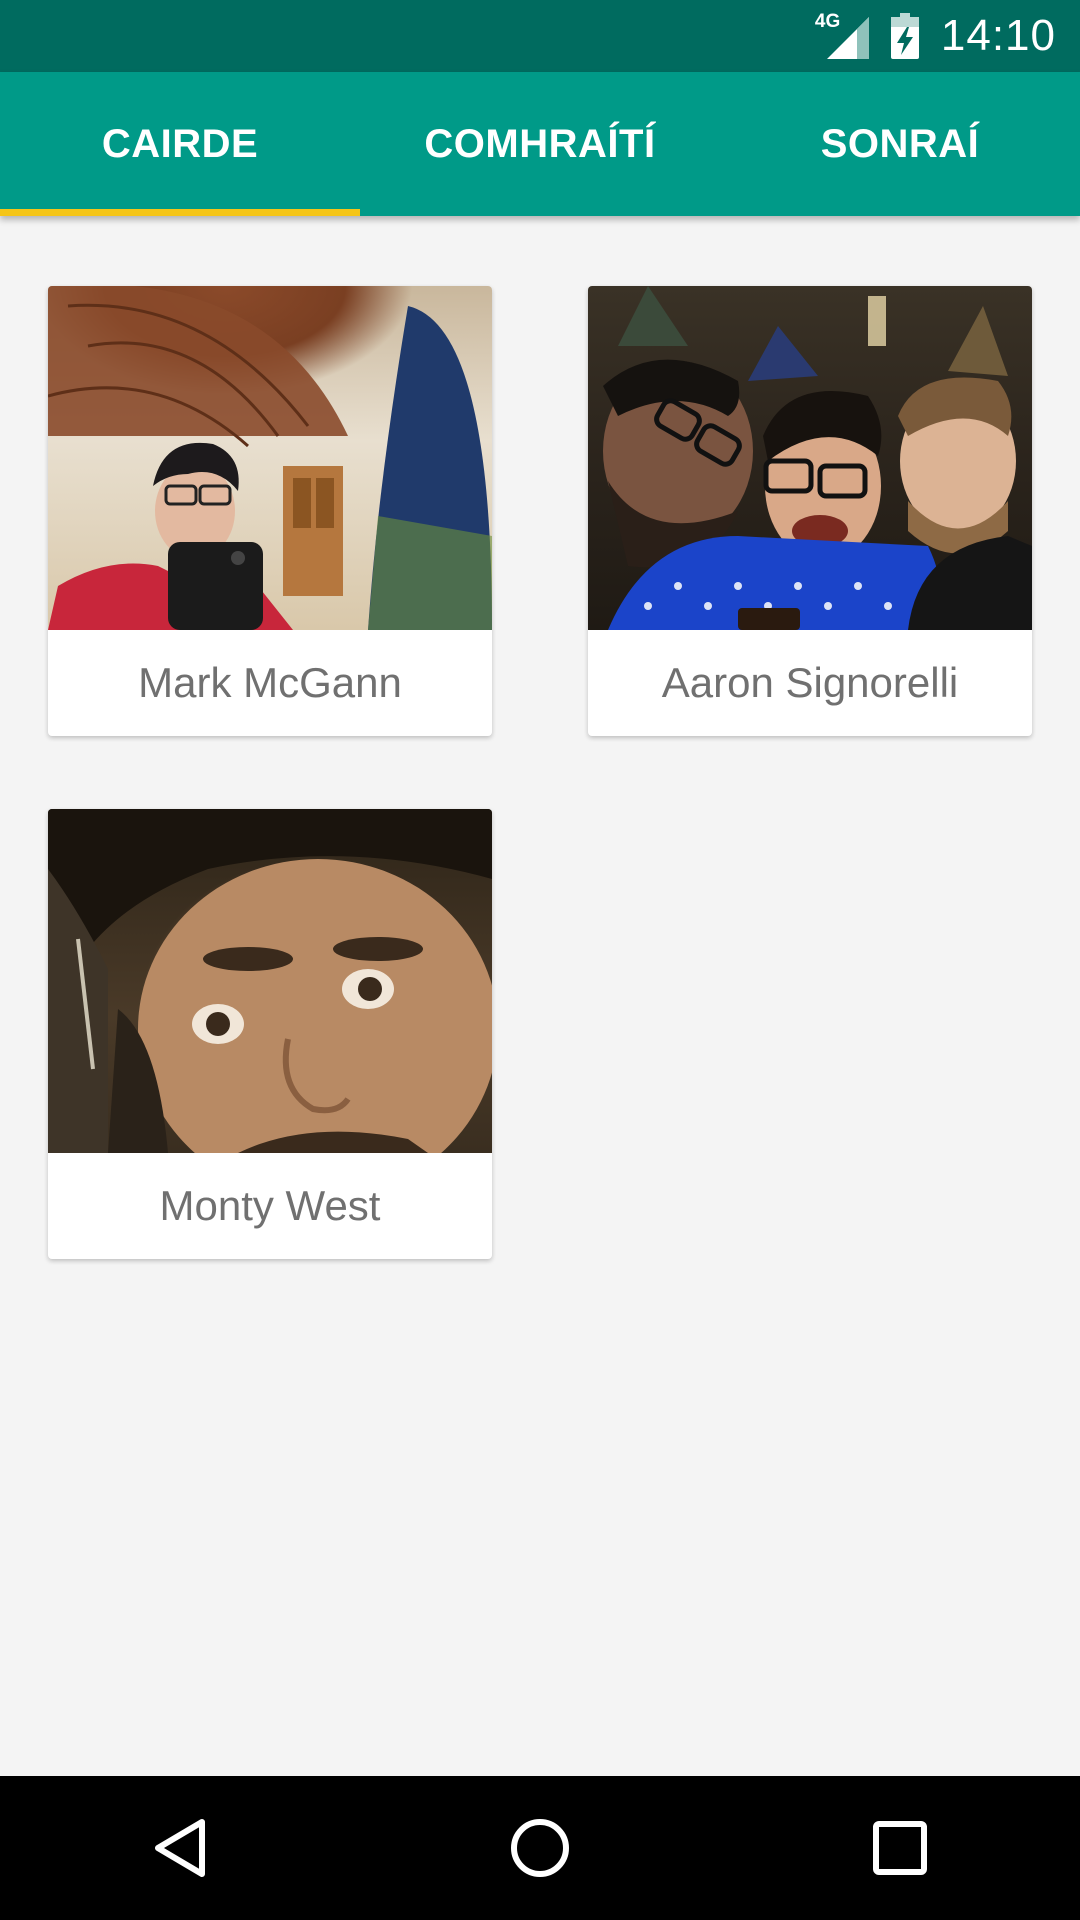  What do you see at coordinates (935, 36) in the screenshot?
I see `status-icons: 4G 14:10` at bounding box center [935, 36].